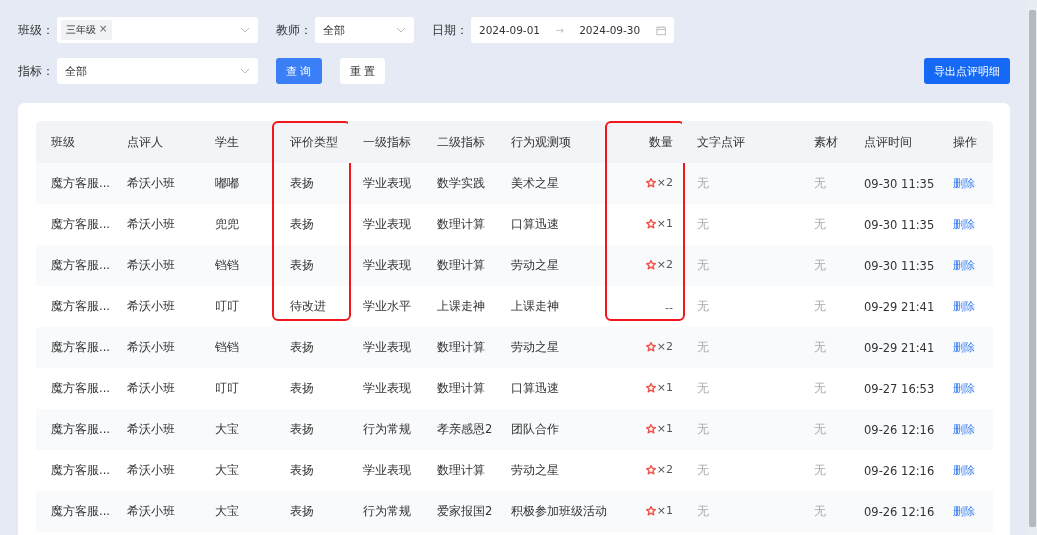 This screenshot has width=1037, height=535. Describe the element at coordinates (36, 30) in the screenshot. I see `class-label: 班级：` at that location.